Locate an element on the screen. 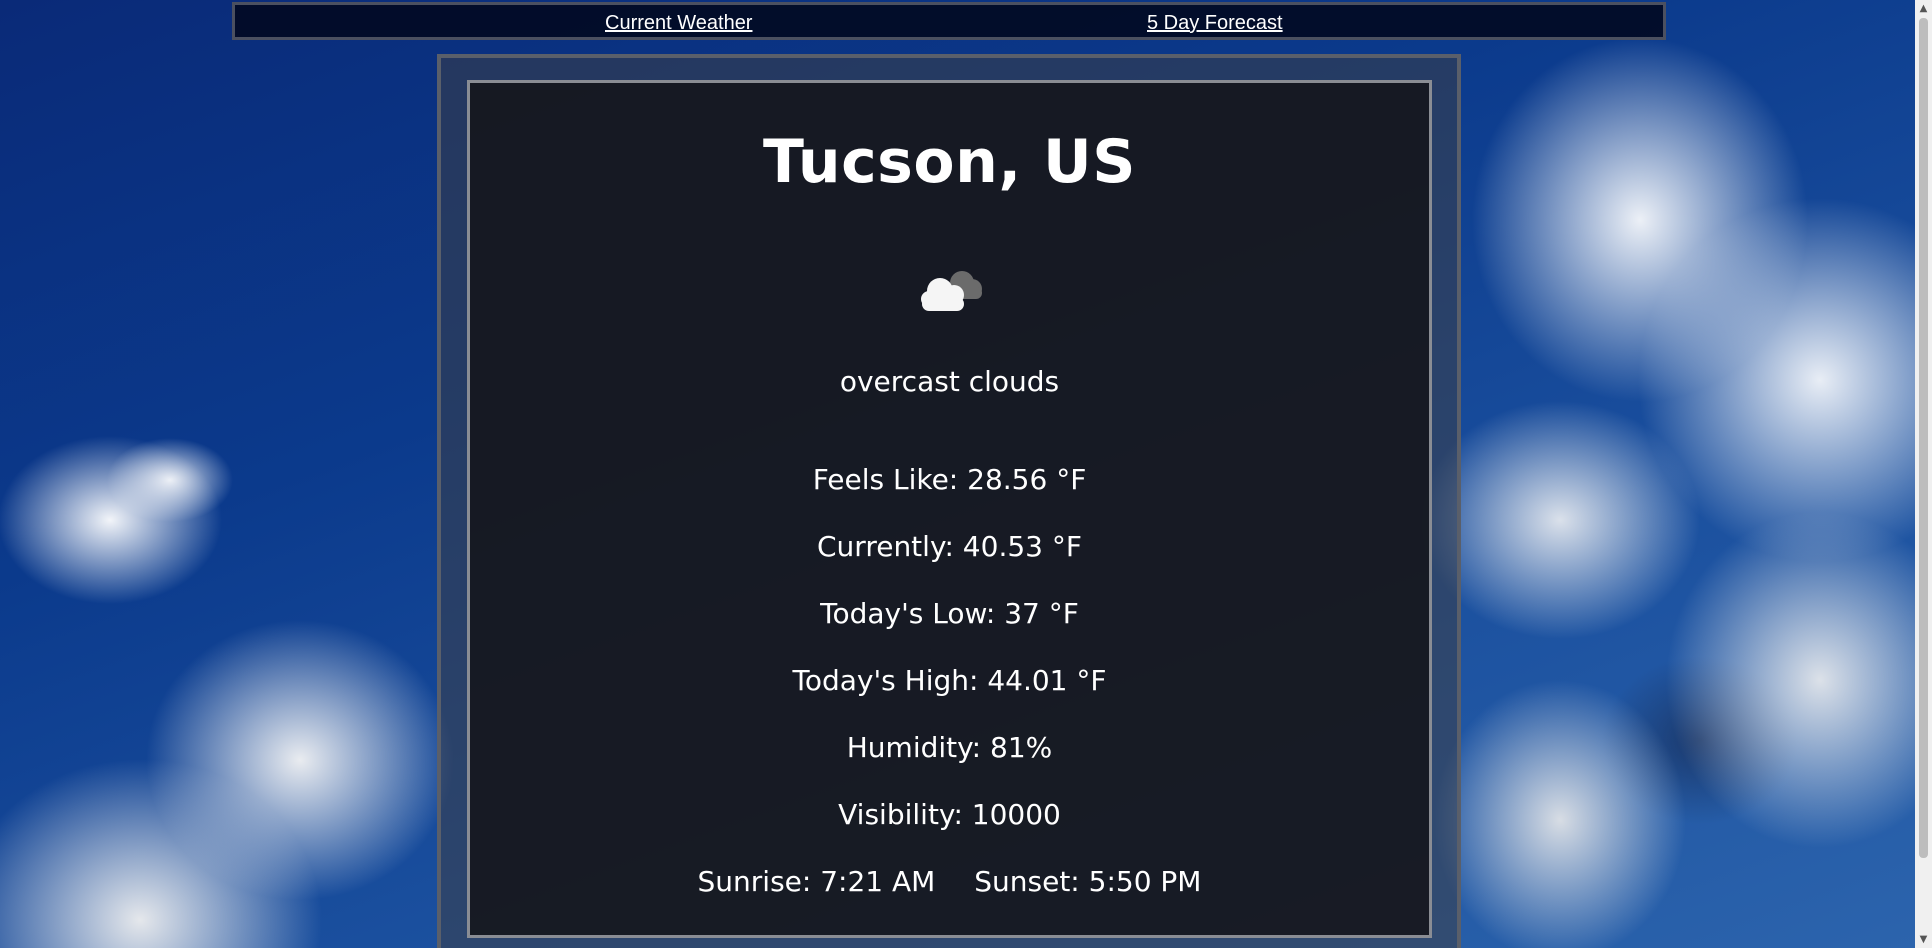 This screenshot has height=948, width=1932. sunrise-value: Sunrise: 7:21 AM is located at coordinates (816, 881).